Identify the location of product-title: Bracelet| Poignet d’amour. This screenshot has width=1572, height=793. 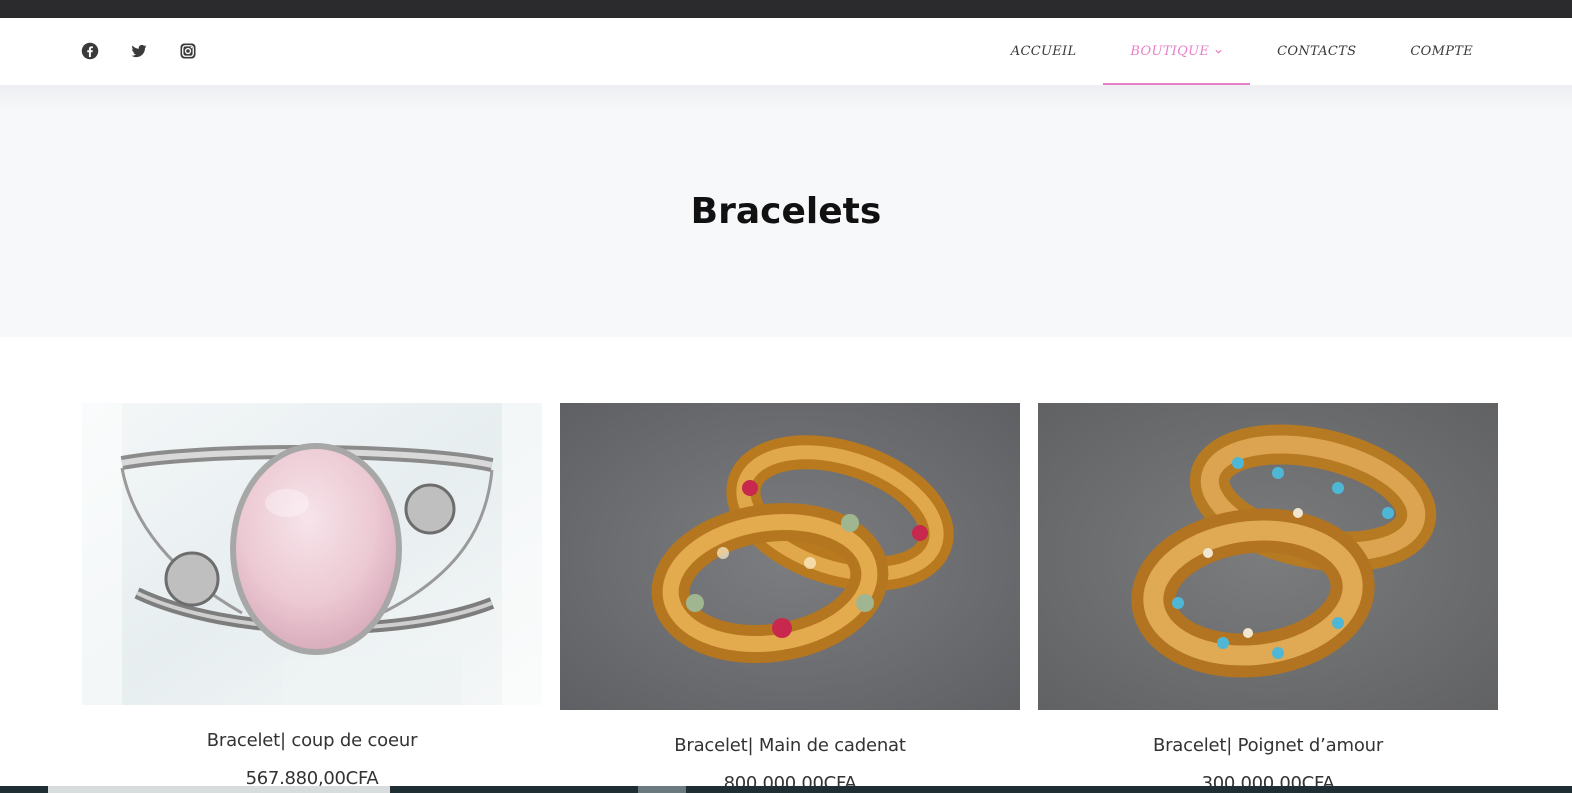
(1268, 745).